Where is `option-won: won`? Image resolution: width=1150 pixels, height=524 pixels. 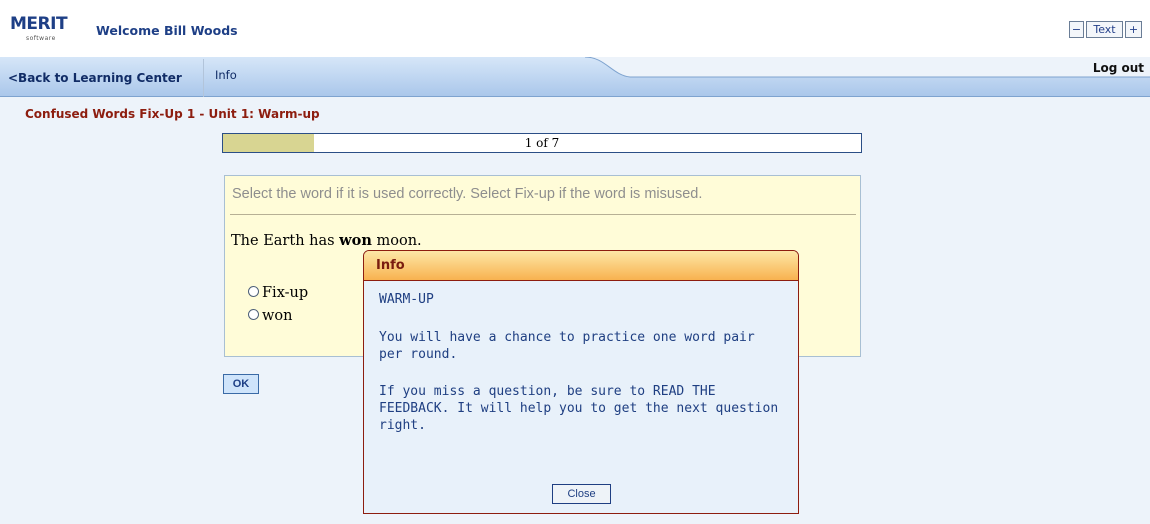
option-won: won is located at coordinates (270, 316).